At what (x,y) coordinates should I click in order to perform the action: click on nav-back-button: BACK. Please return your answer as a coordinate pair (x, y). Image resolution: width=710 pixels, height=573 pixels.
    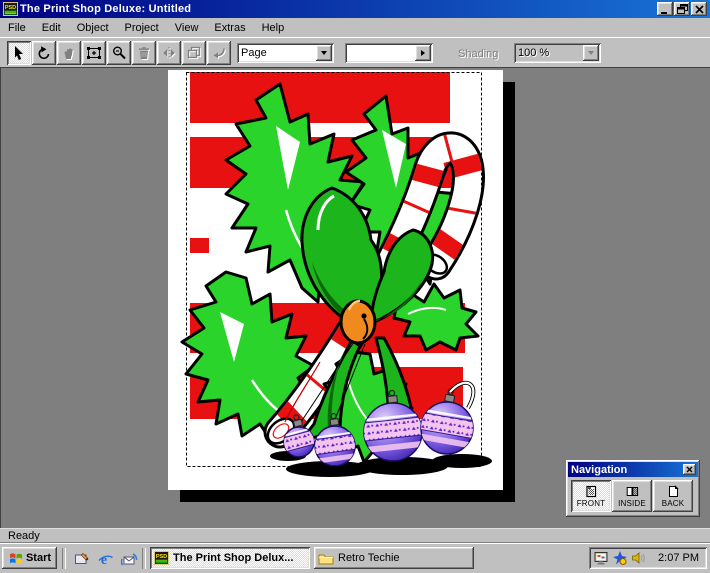
    Looking at the image, I should click on (673, 496).